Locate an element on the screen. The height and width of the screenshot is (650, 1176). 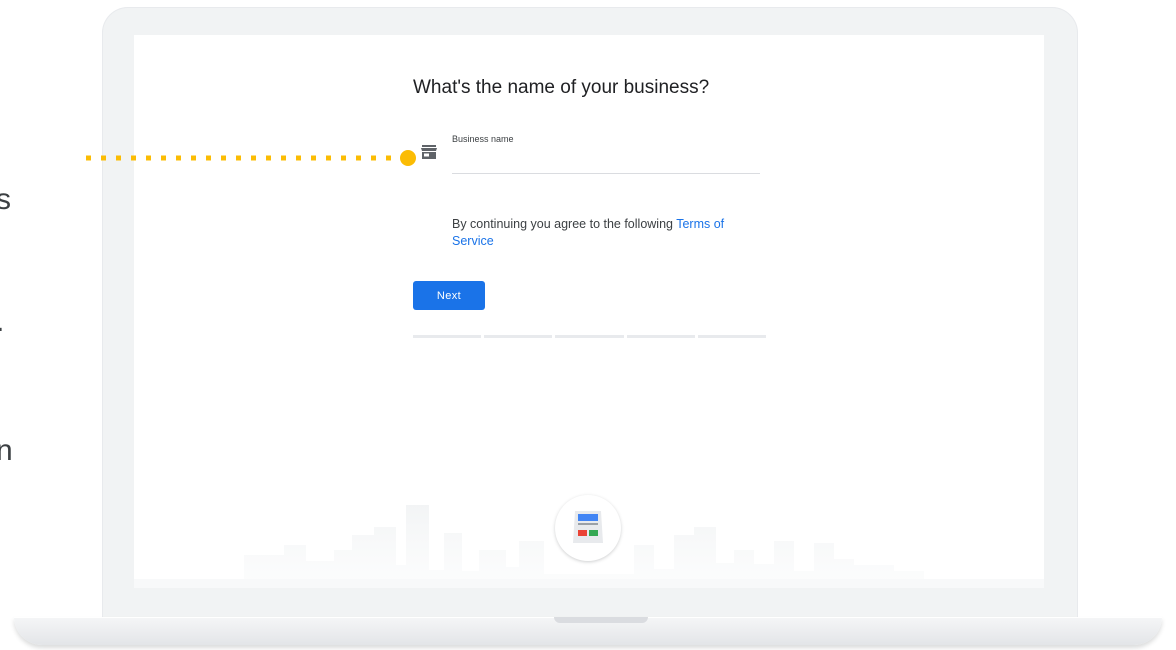
laptop-base is located at coordinates (588, 631).